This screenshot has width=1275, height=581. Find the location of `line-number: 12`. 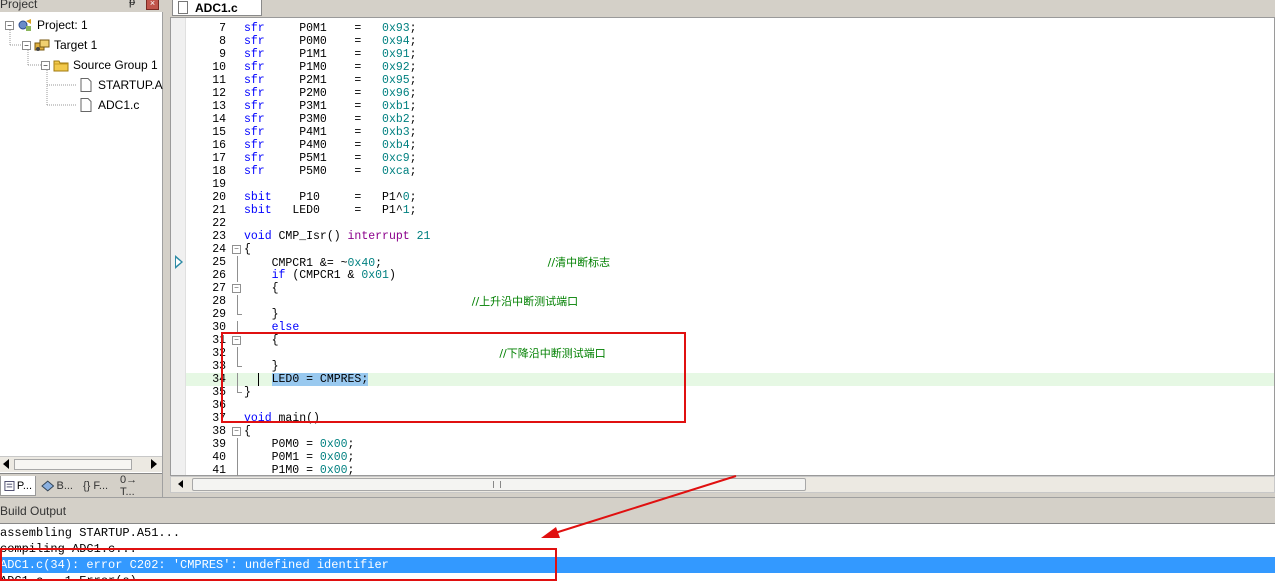

line-number: 12 is located at coordinates (206, 93).